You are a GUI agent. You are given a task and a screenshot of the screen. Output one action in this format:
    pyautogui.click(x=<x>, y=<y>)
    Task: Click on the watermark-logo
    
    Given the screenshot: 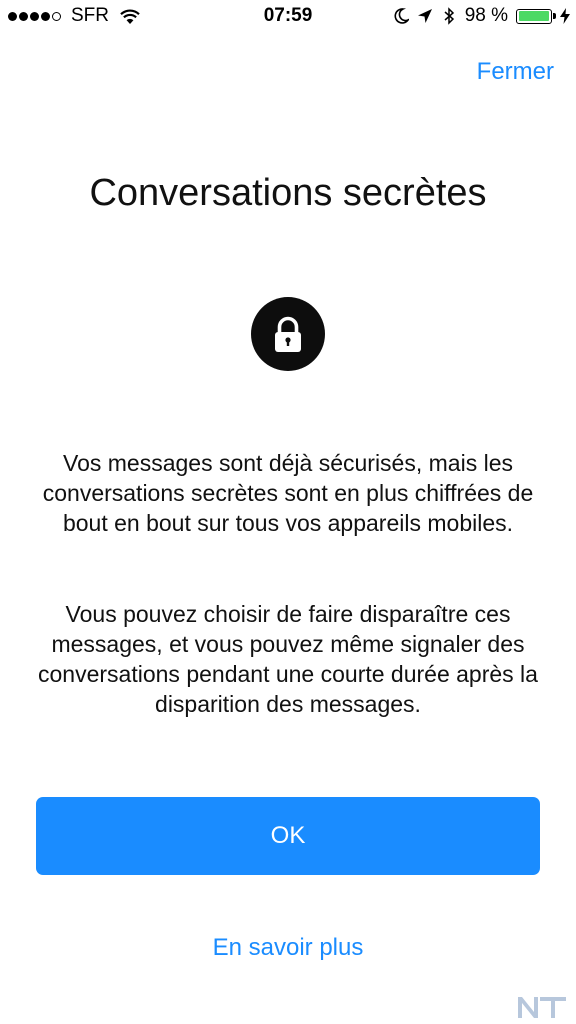 What is the action you would take?
    pyautogui.click(x=542, y=1007)
    